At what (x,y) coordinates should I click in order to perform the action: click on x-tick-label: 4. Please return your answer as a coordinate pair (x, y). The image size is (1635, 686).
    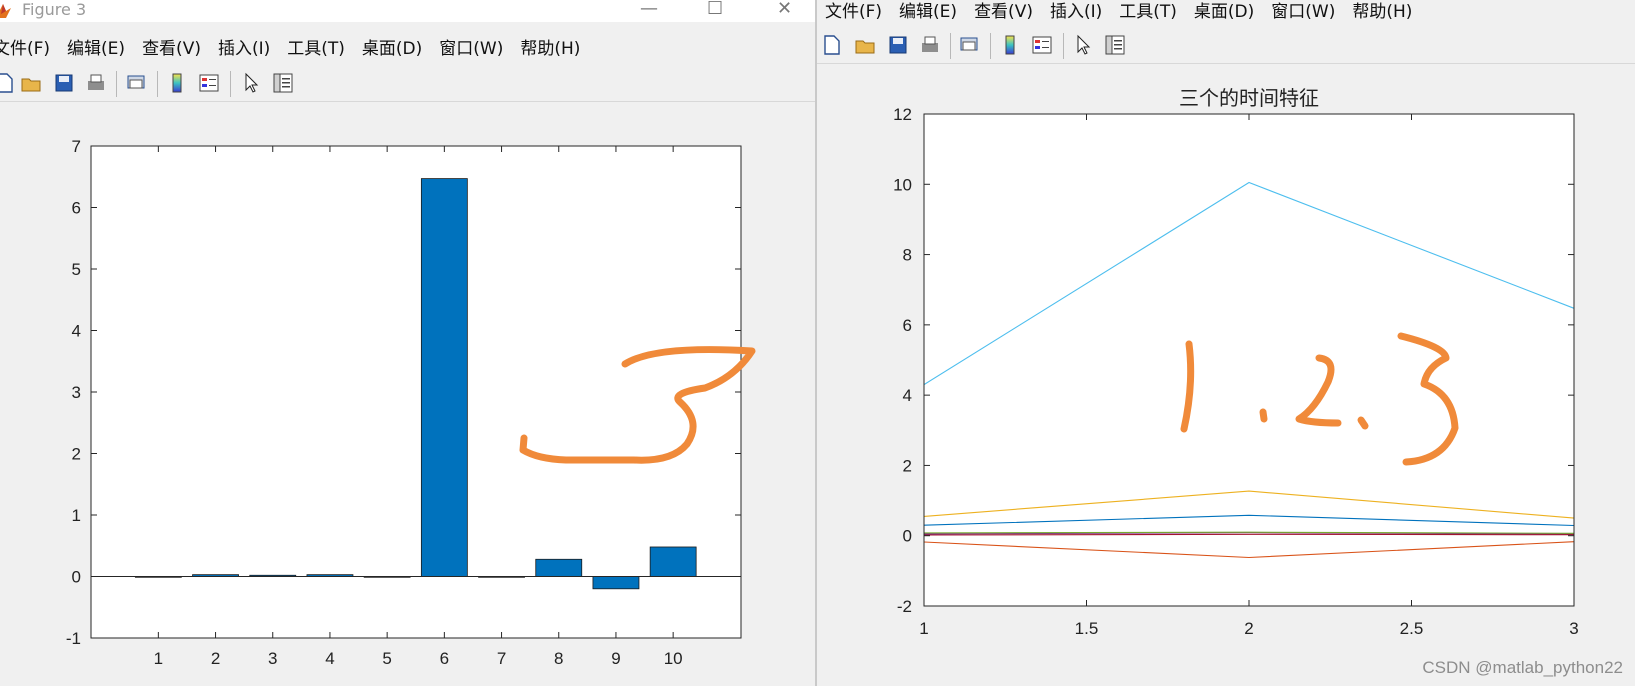
    Looking at the image, I should click on (329, 658).